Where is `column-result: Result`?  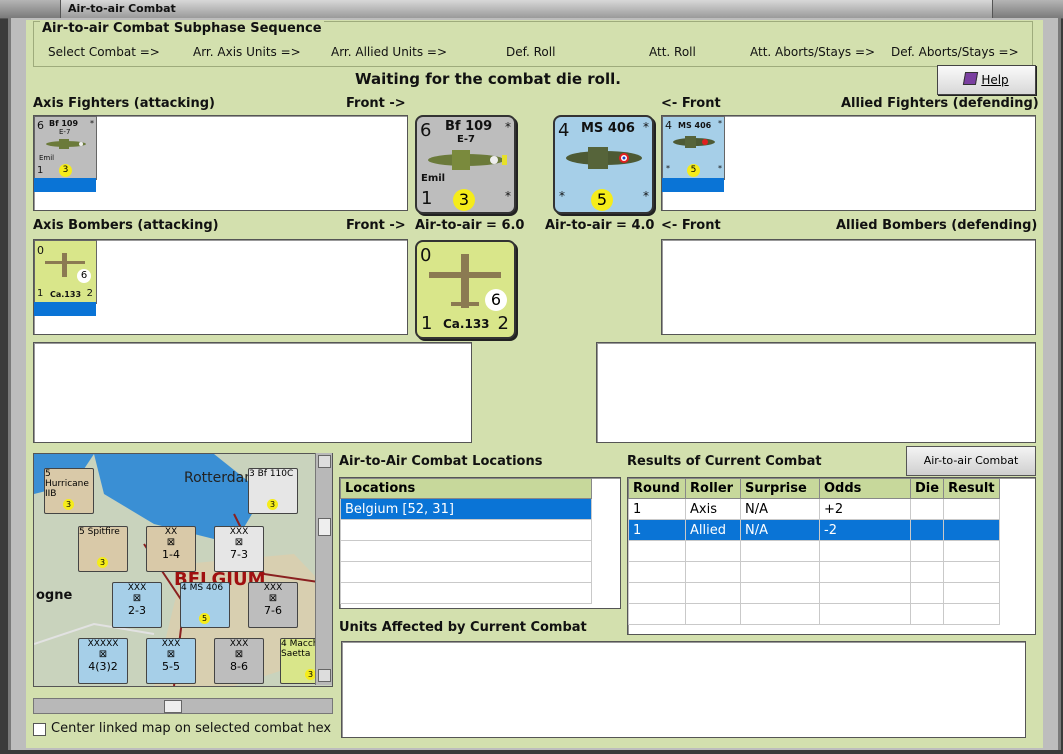
column-result: Result is located at coordinates (971, 488).